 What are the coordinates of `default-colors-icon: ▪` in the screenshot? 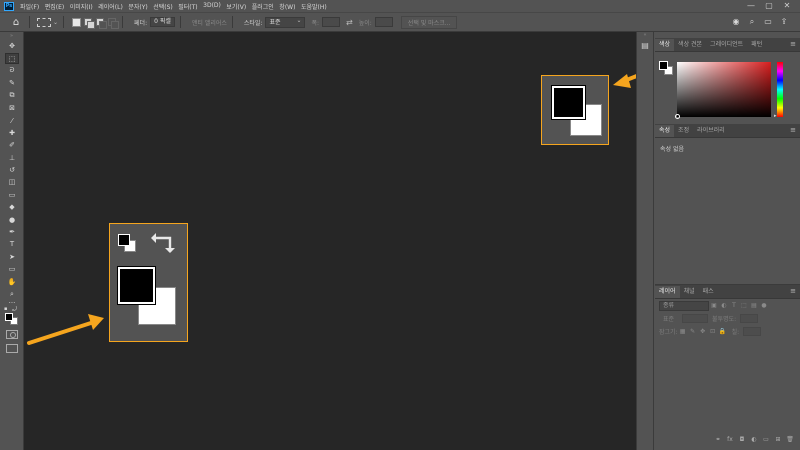 It's located at (5, 309).